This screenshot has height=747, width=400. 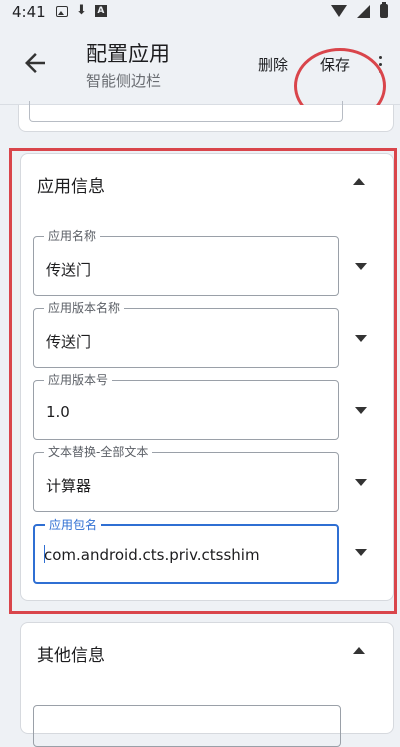 I want to click on page-subtitle: 智能侧边栏, so click(x=124, y=81).